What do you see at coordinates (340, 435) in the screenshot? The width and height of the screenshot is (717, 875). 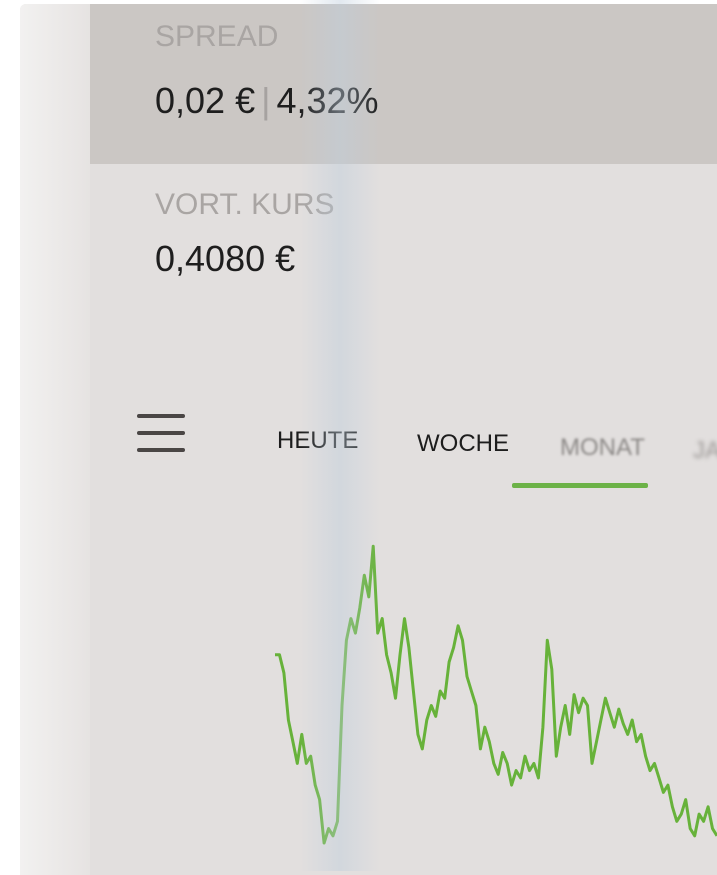 I see `glare-reflection` at bounding box center [340, 435].